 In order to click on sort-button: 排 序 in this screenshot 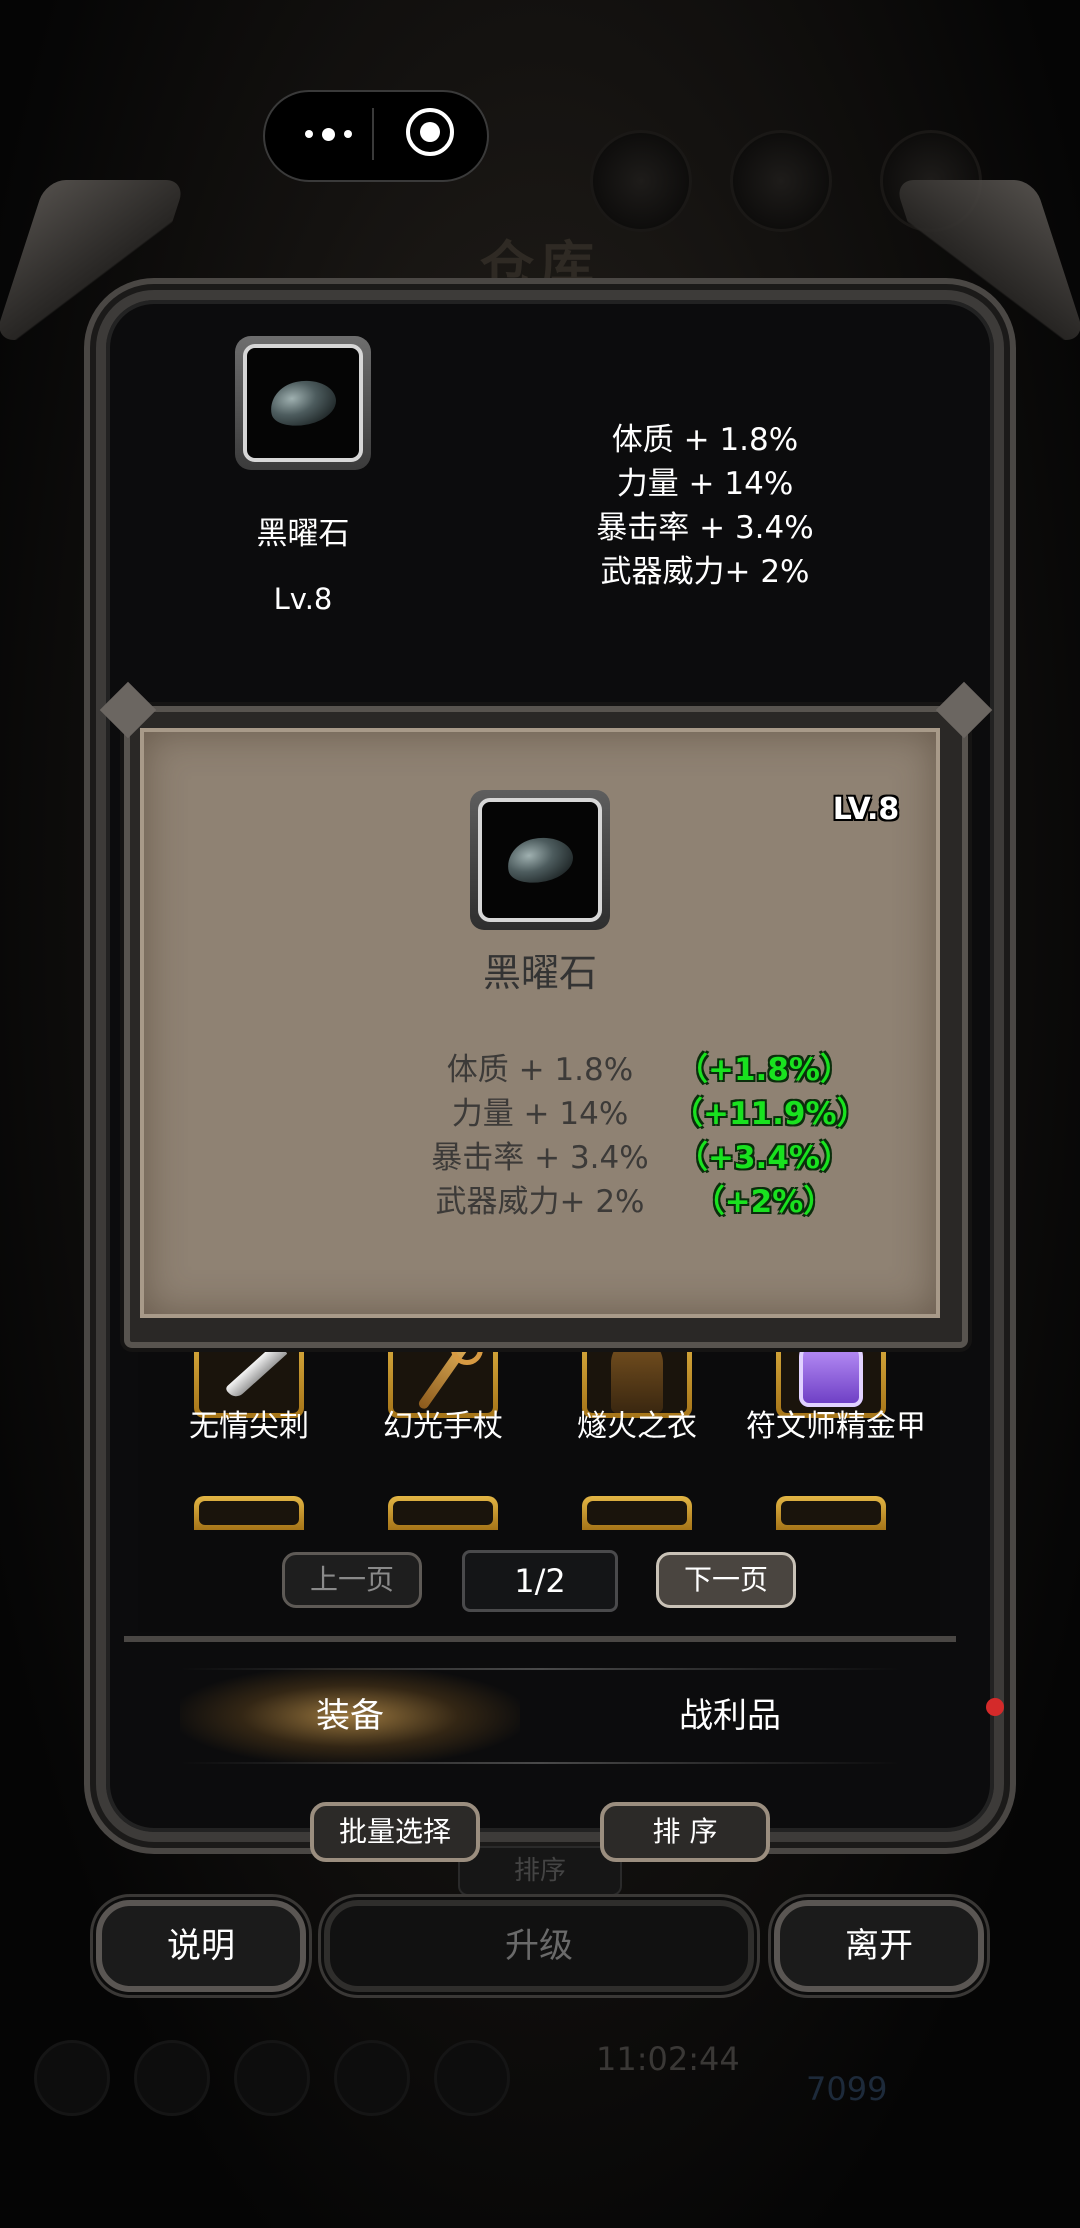, I will do `click(685, 1832)`.